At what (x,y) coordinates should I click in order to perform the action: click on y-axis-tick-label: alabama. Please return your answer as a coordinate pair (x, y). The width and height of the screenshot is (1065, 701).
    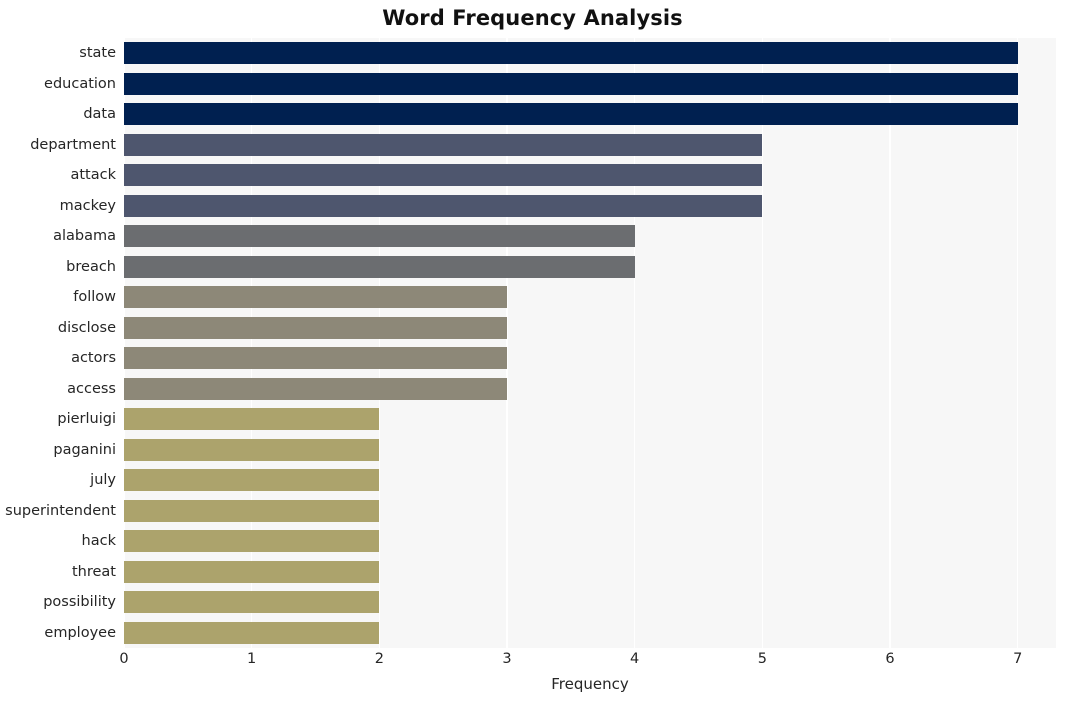
    Looking at the image, I should click on (84, 236).